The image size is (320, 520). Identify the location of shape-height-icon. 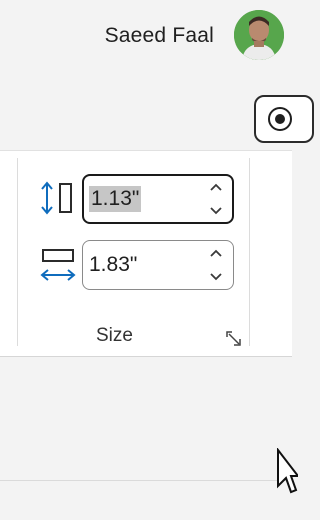
(58, 198).